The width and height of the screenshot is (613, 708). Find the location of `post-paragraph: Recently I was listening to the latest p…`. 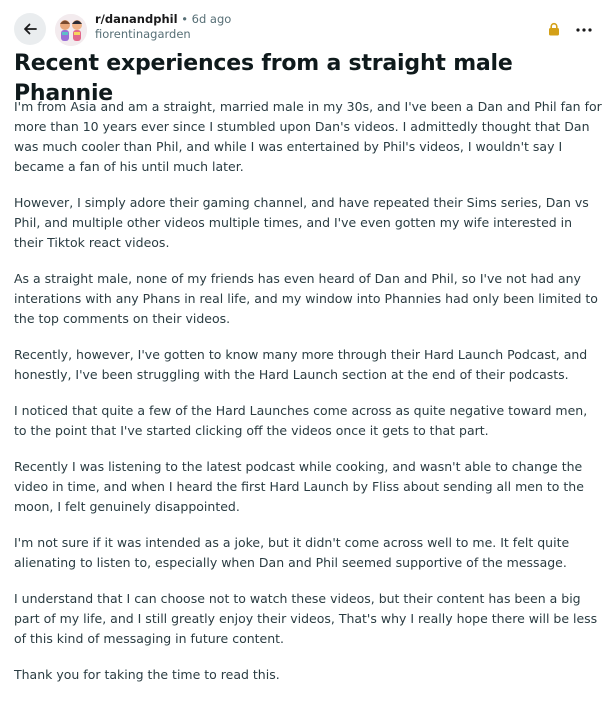

post-paragraph: Recently I was listening to the latest p… is located at coordinates (299, 486).